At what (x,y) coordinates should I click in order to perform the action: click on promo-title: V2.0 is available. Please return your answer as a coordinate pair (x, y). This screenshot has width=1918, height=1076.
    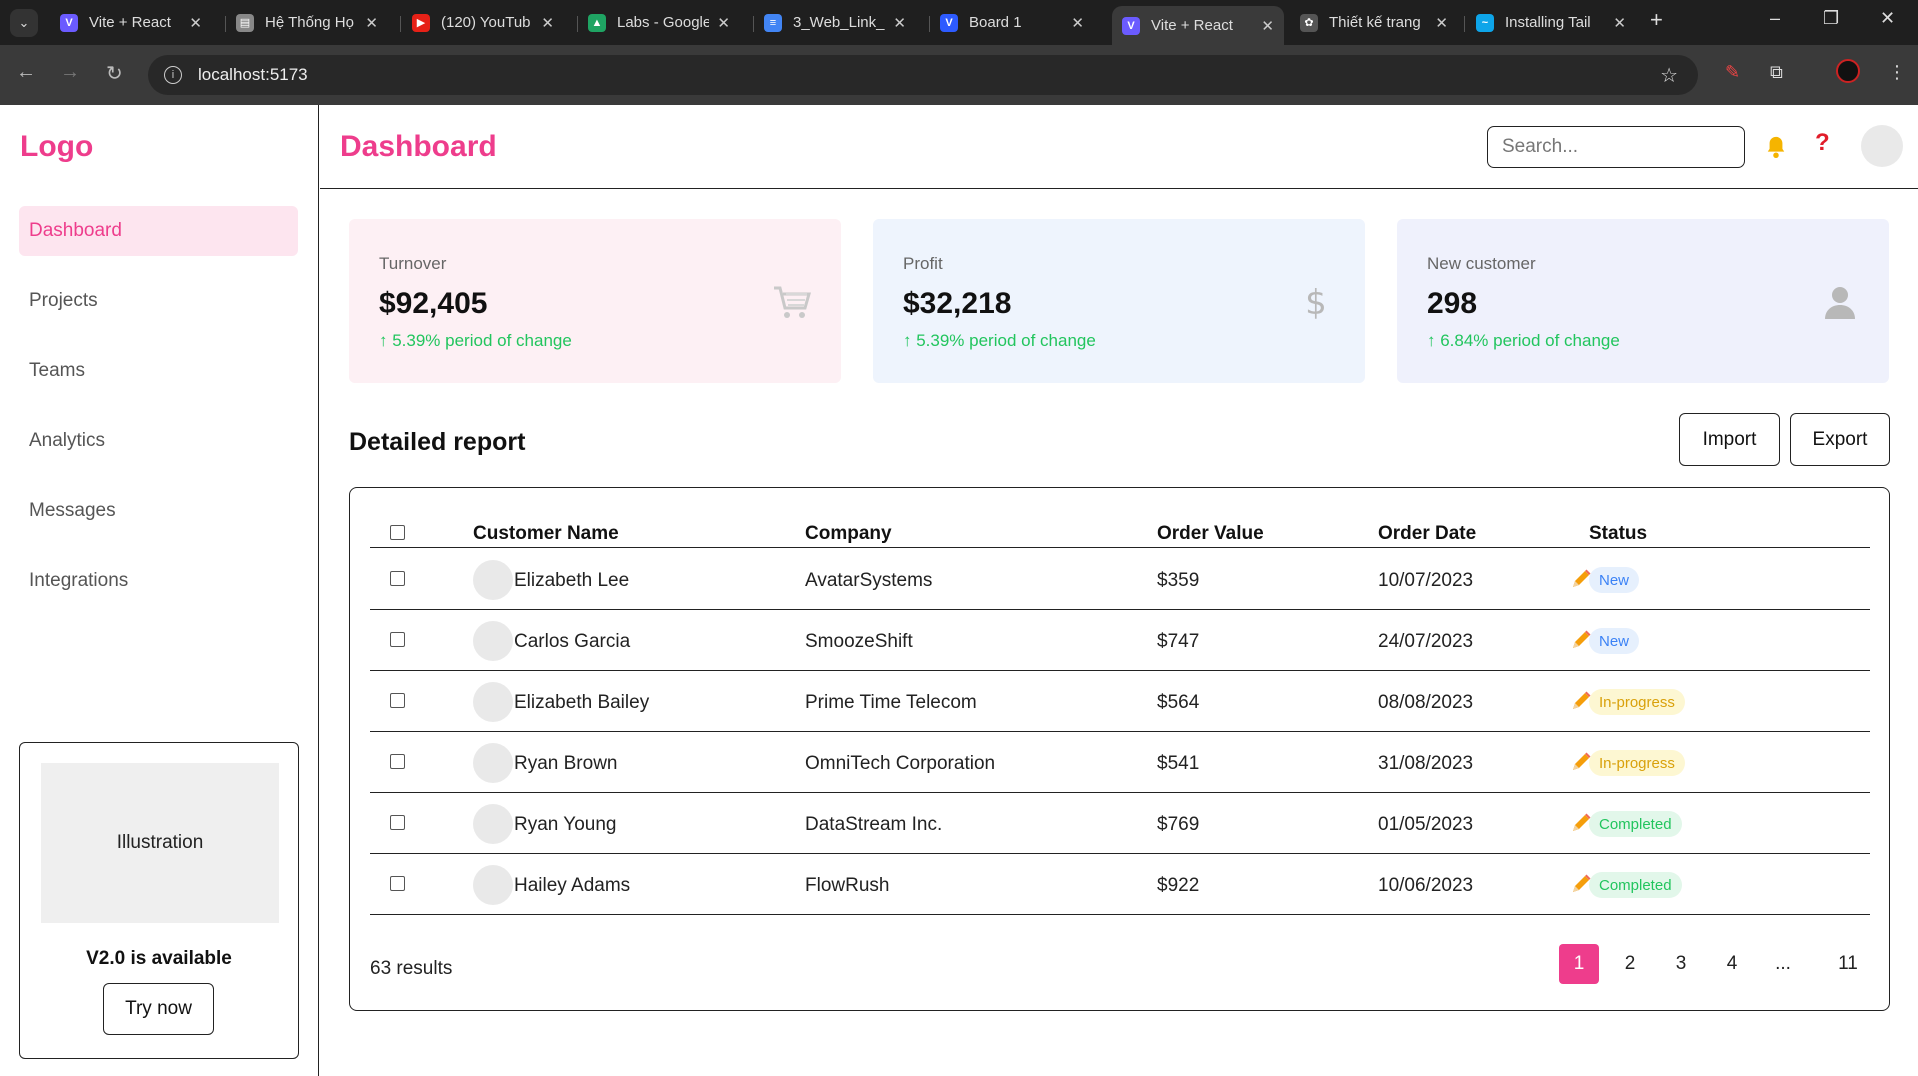
    Looking at the image, I should click on (159, 958).